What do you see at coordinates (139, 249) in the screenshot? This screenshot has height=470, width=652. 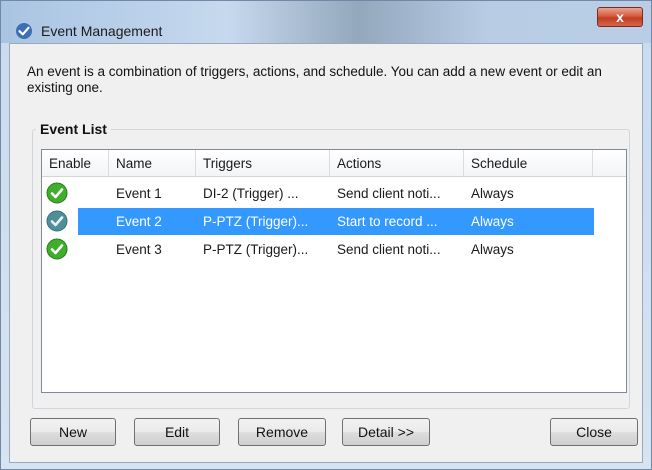 I see `row-name: Event 3` at bounding box center [139, 249].